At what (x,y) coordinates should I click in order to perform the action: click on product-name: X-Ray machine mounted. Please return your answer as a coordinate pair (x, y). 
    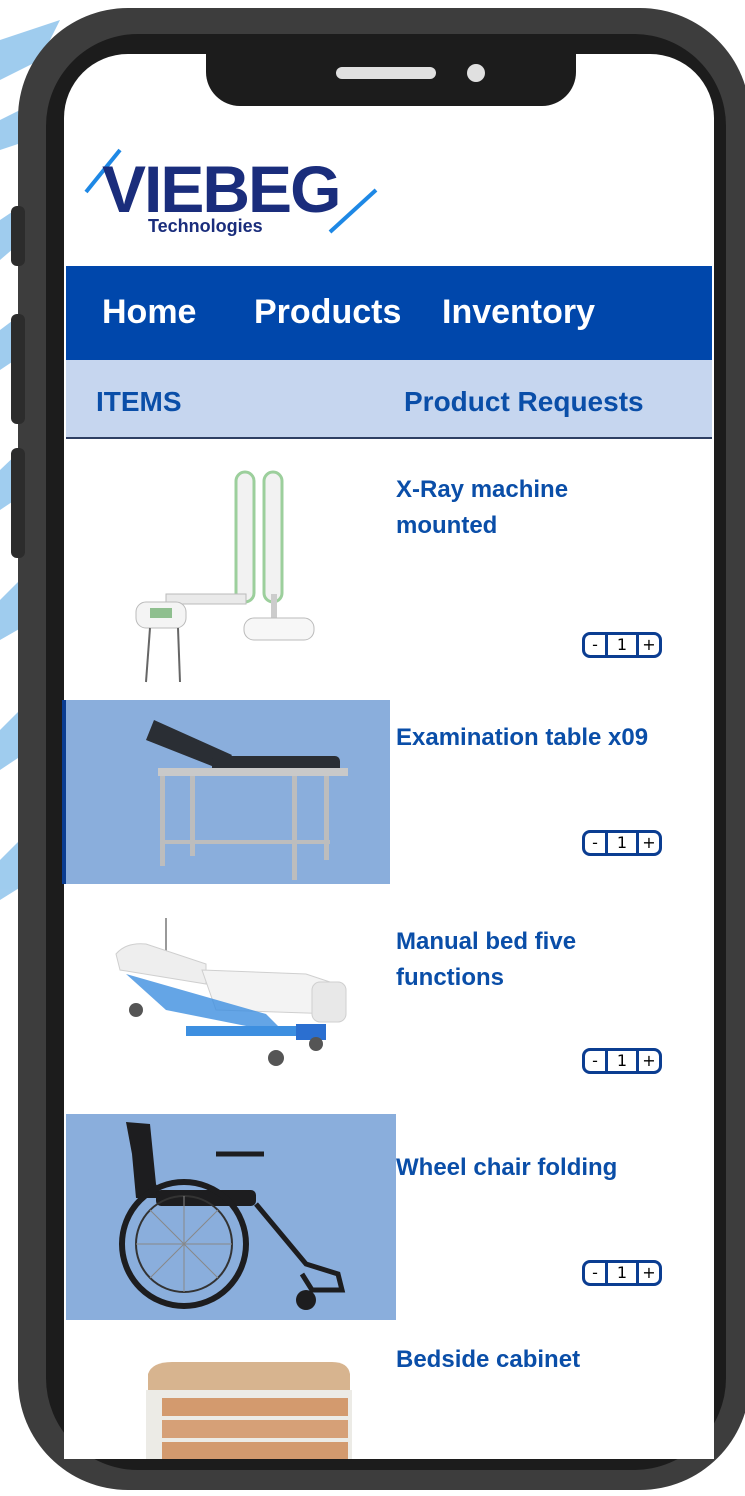
    Looking at the image, I should click on (482, 507).